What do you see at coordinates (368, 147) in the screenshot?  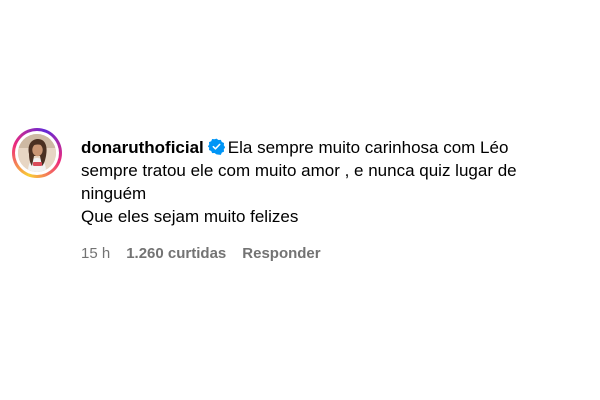 I see `comment-text-line-1: Ela sempre muito carinhosa com Léo` at bounding box center [368, 147].